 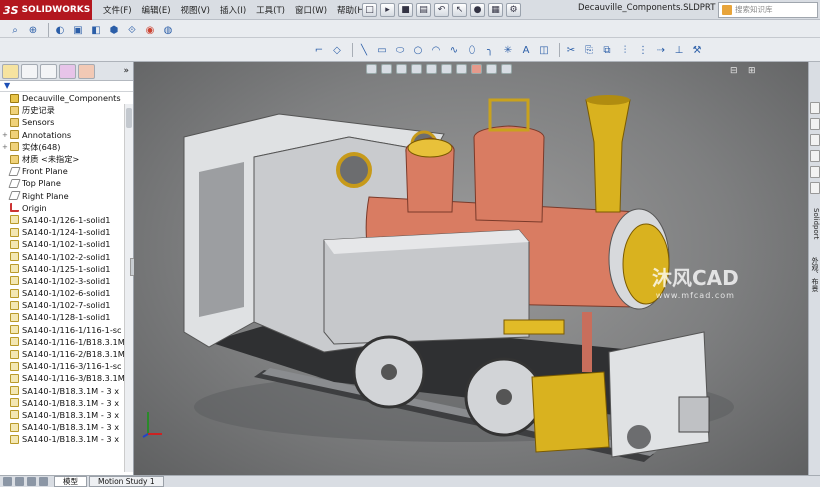 What do you see at coordinates (67, 196) in the screenshot?
I see `tree-item: Right Plane` at bounding box center [67, 196].